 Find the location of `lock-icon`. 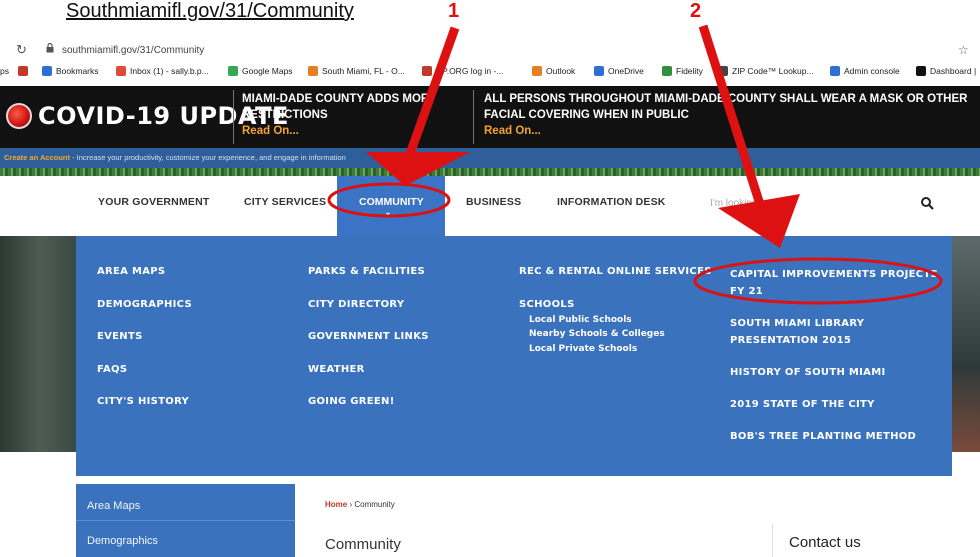

lock-icon is located at coordinates (50, 48).